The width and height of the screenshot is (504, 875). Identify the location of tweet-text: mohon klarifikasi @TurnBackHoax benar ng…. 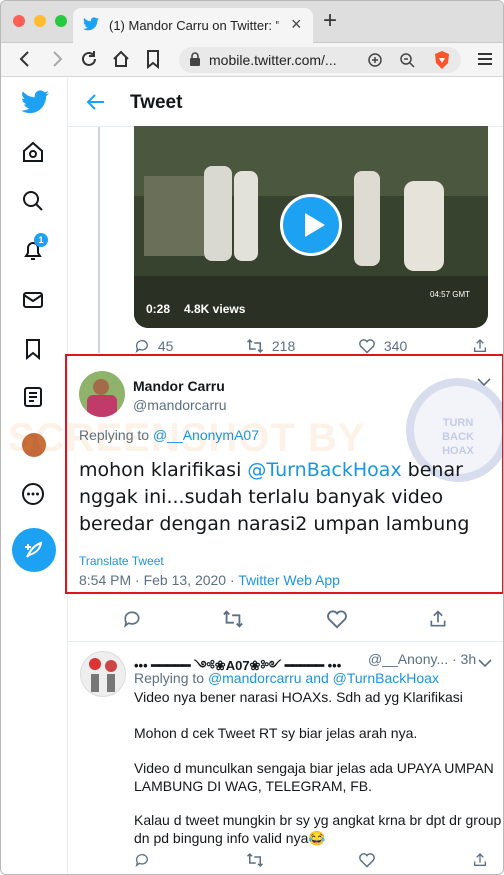
(289, 497).